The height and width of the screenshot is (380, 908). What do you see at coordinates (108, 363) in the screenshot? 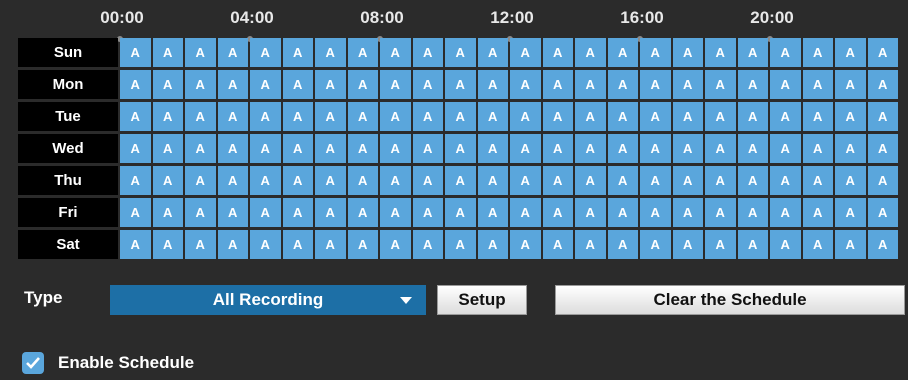
I see `enable-schedule-toggle: Enable Schedule` at bounding box center [108, 363].